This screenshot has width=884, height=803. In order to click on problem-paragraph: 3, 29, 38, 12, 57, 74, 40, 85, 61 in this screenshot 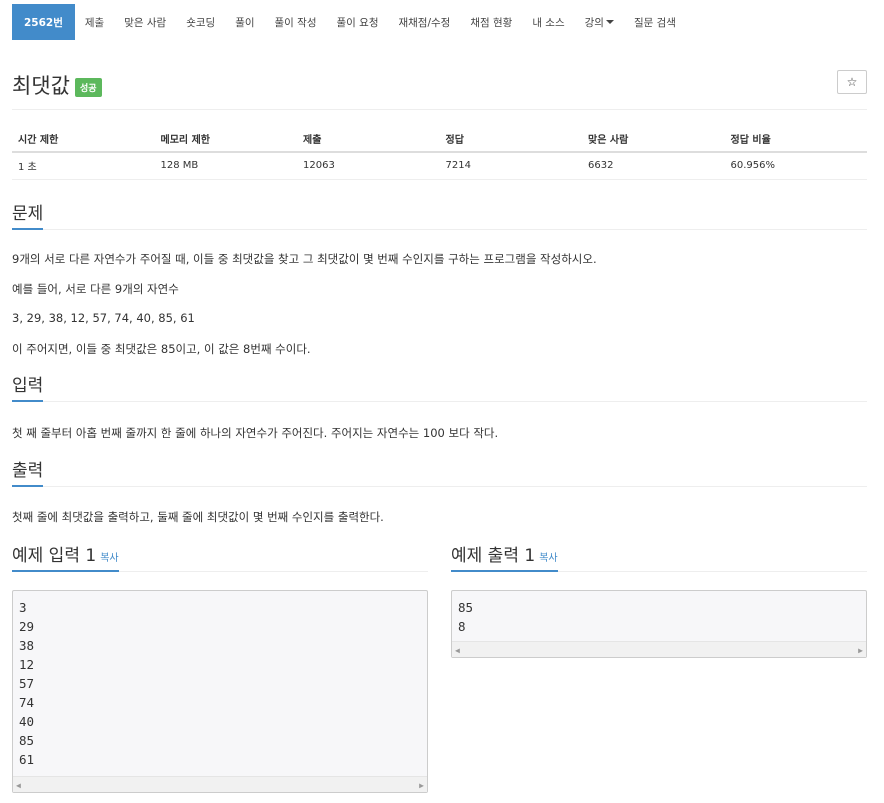, I will do `click(103, 318)`.